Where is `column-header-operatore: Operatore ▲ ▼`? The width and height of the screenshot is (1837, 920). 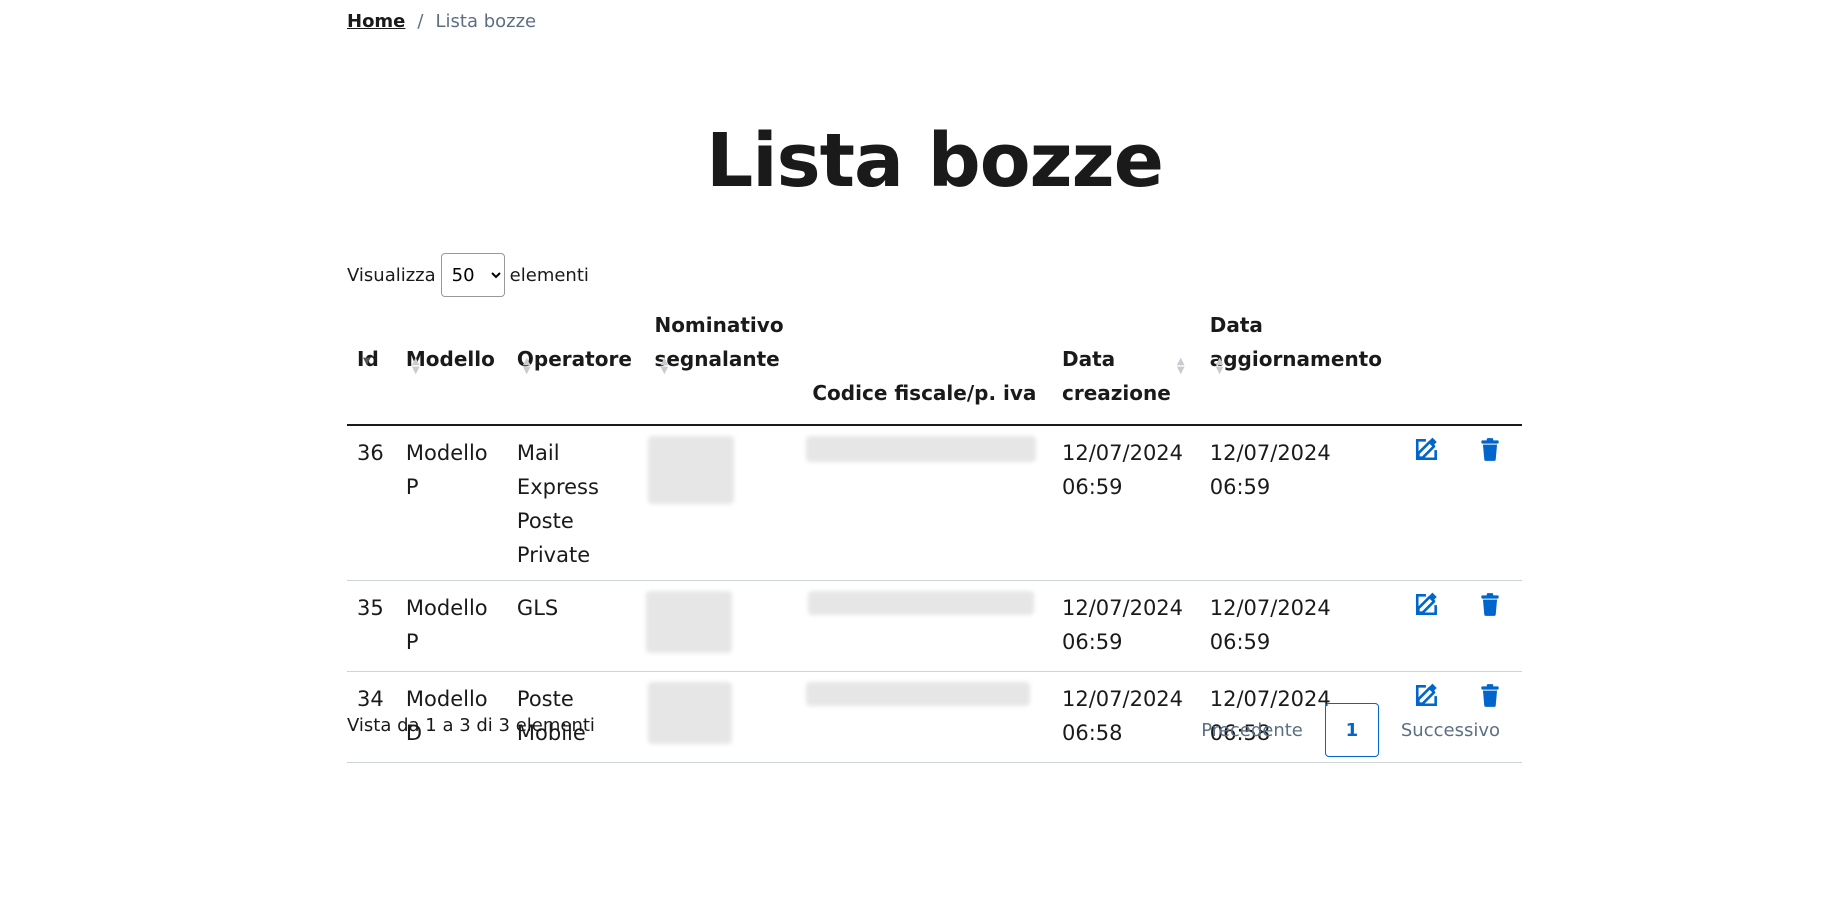
column-header-operatore: Operatore ▲ ▼ is located at coordinates (575, 363).